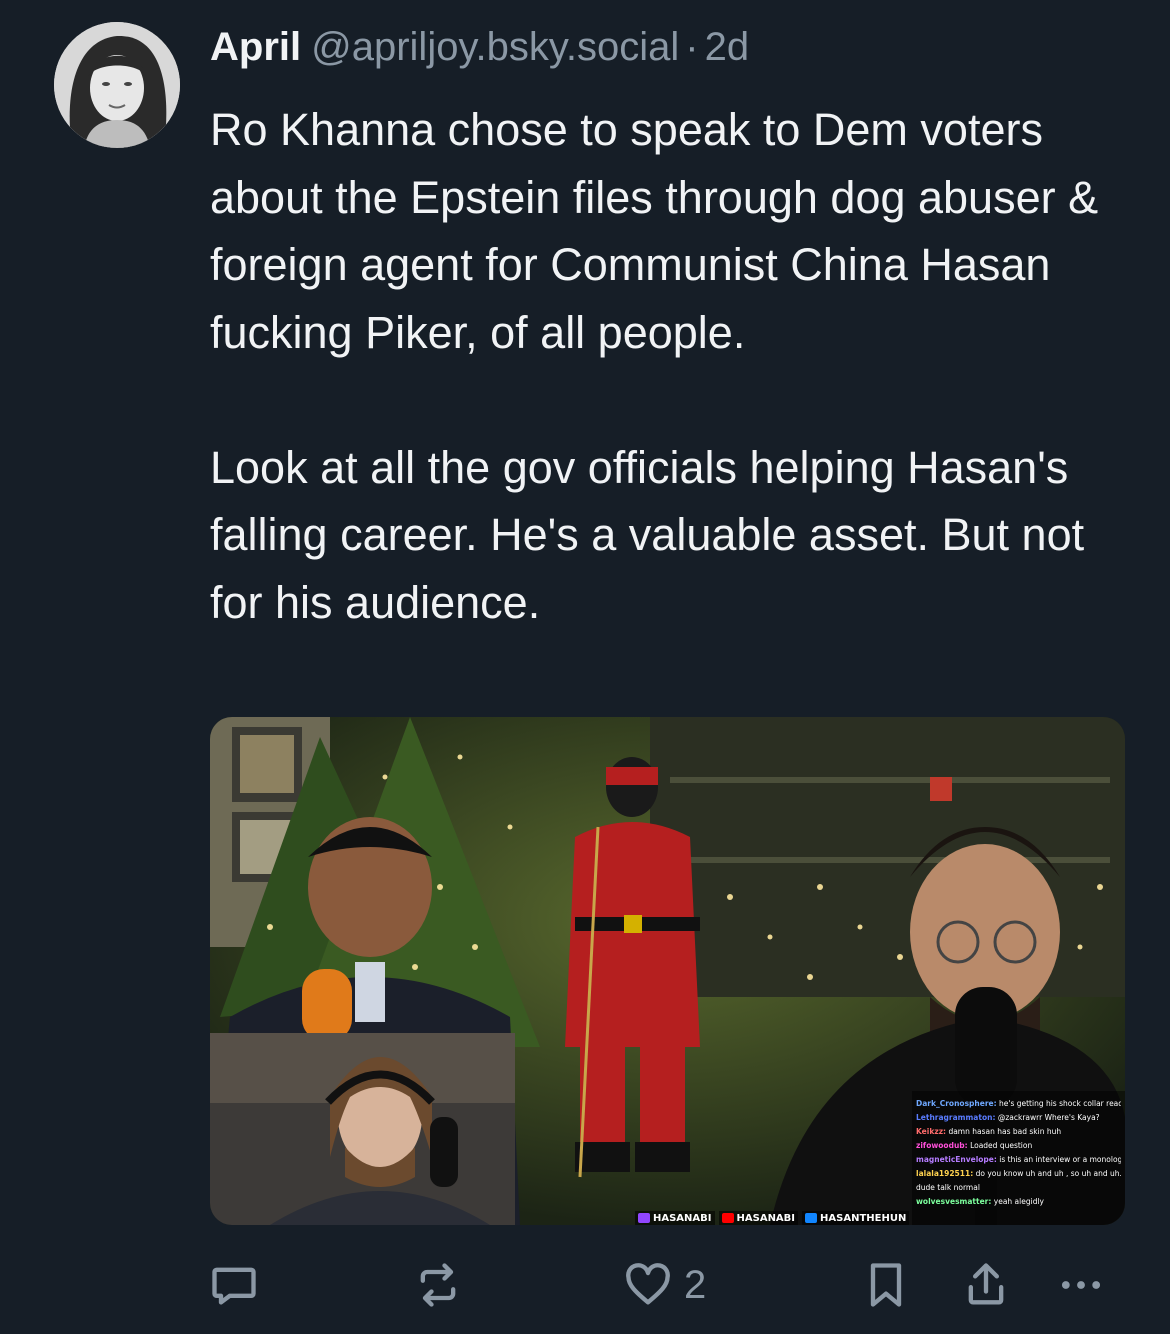 The height and width of the screenshot is (1334, 1170). What do you see at coordinates (727, 1218) in the screenshot?
I see `youtube-icon` at bounding box center [727, 1218].